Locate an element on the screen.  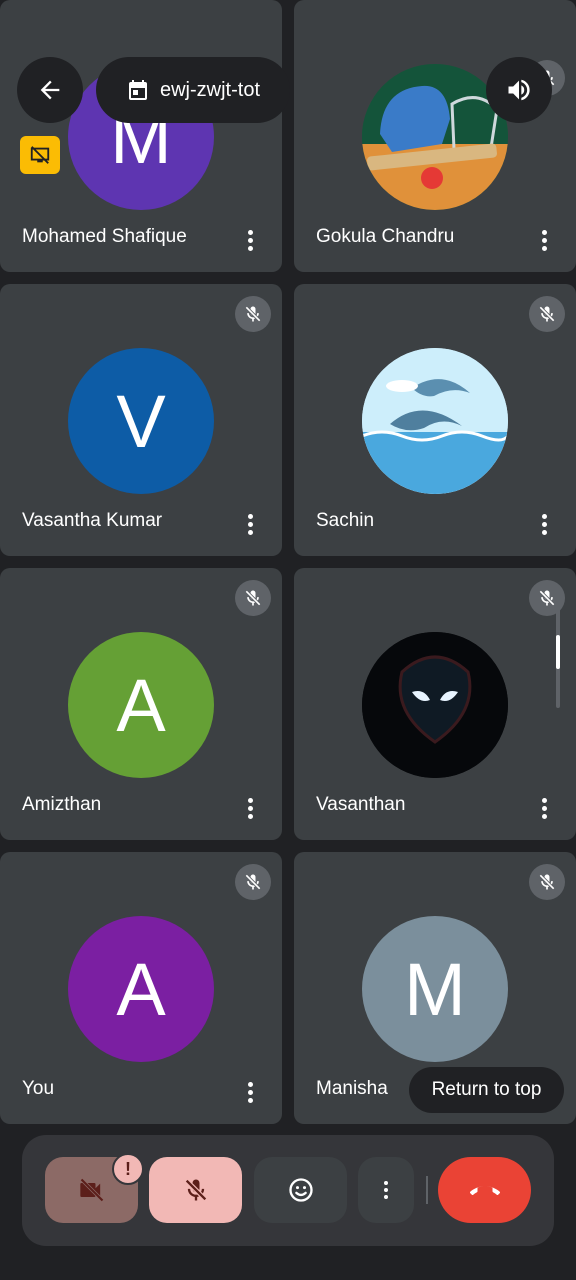
emoji-icon is located at coordinates (300, 1190).